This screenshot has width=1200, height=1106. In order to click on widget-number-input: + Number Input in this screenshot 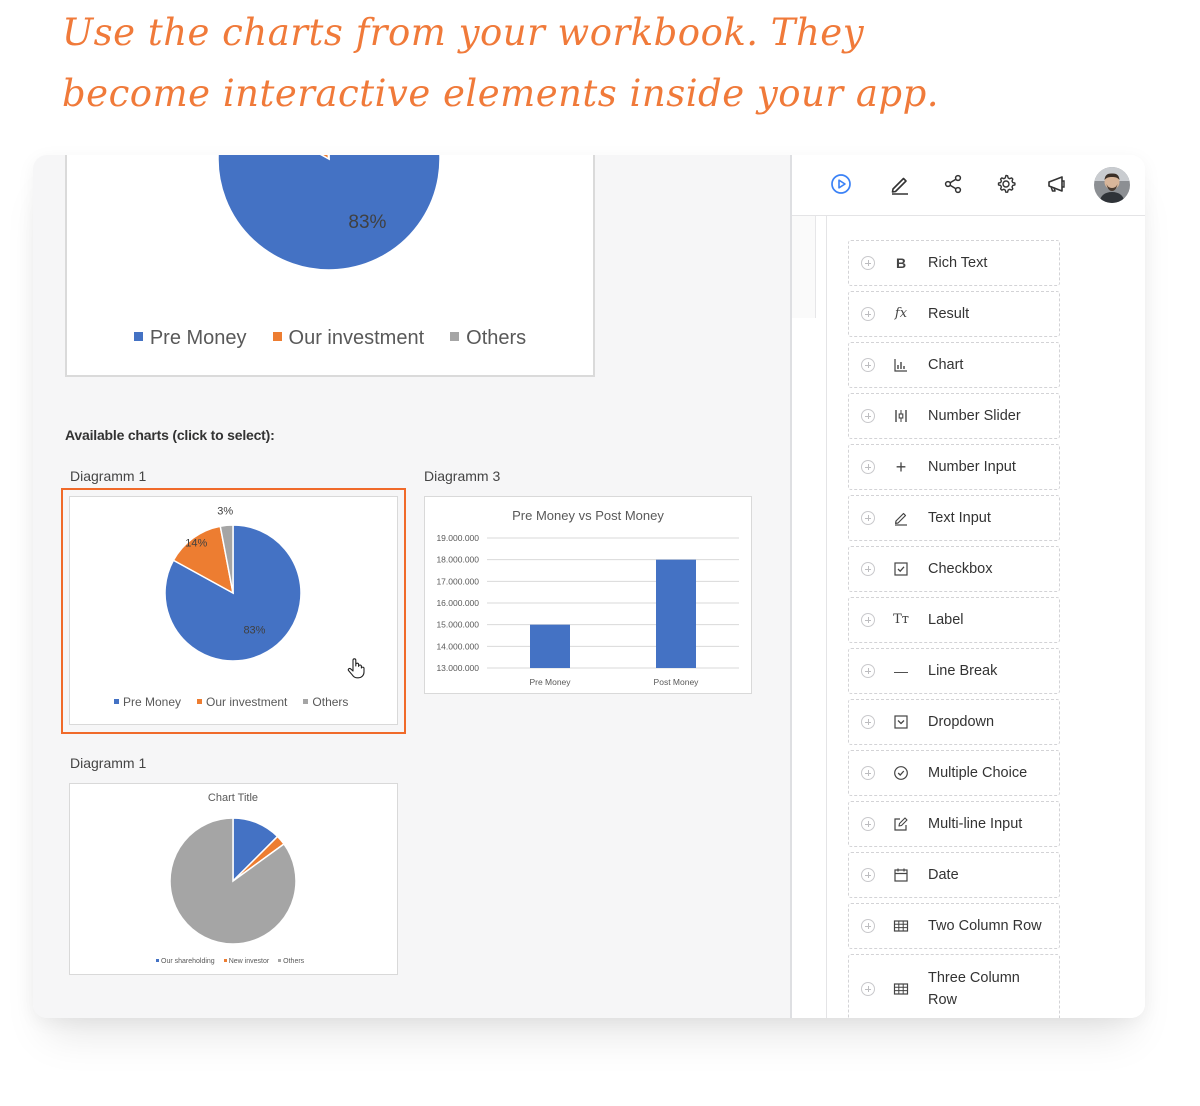, I will do `click(954, 467)`.